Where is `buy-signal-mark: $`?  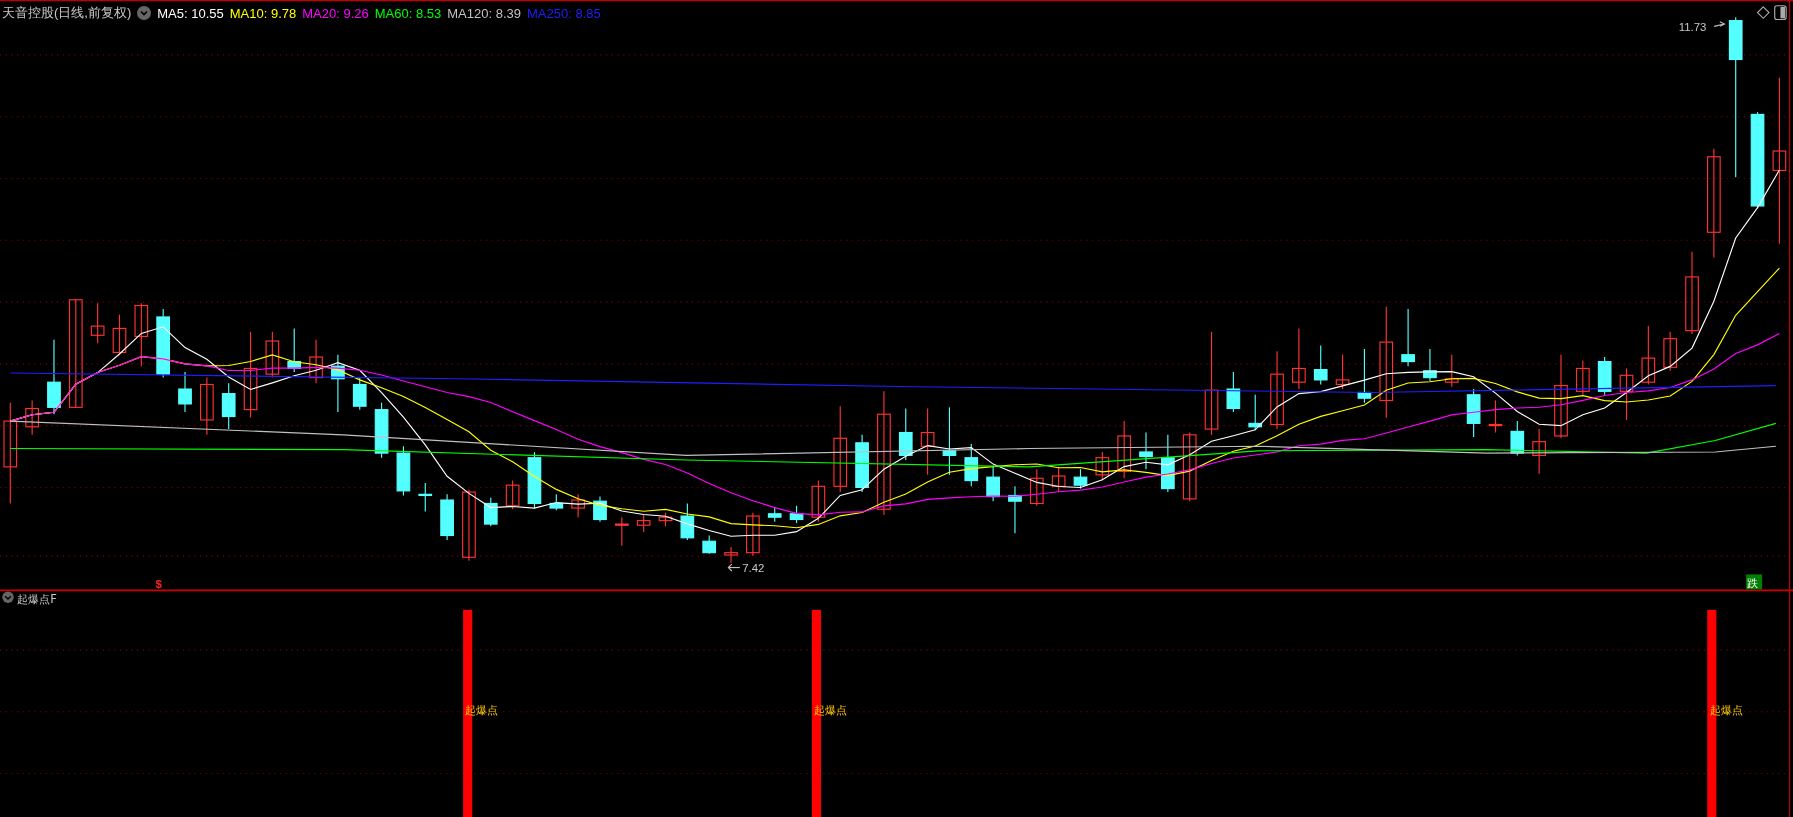 buy-signal-mark: $ is located at coordinates (158, 584).